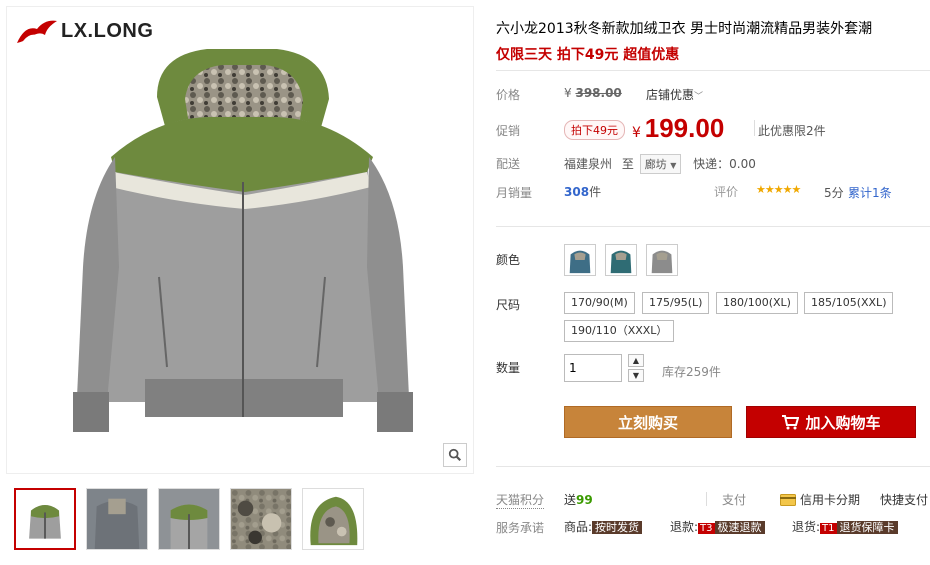 The height and width of the screenshot is (565, 930). What do you see at coordinates (684, 29) in the screenshot?
I see `product-title: 六小龙2013秋冬新款加绒卫衣 男士时尚潮流精品男装外套潮` at bounding box center [684, 29].